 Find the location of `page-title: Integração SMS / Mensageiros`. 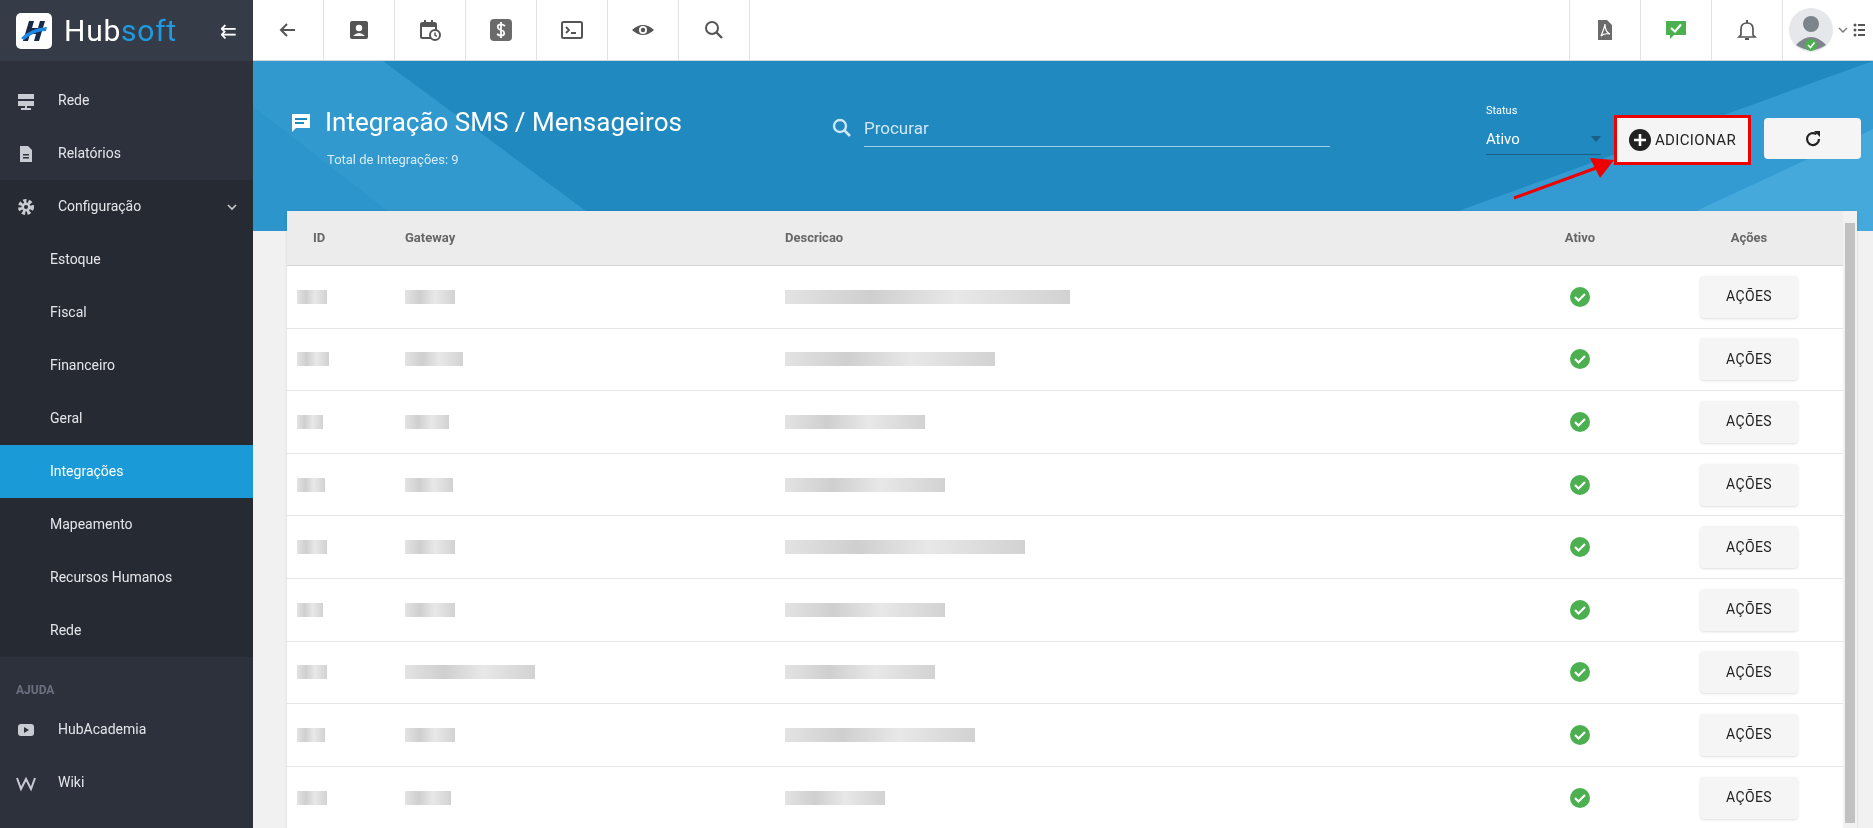

page-title: Integração SMS / Mensageiros is located at coordinates (503, 122).